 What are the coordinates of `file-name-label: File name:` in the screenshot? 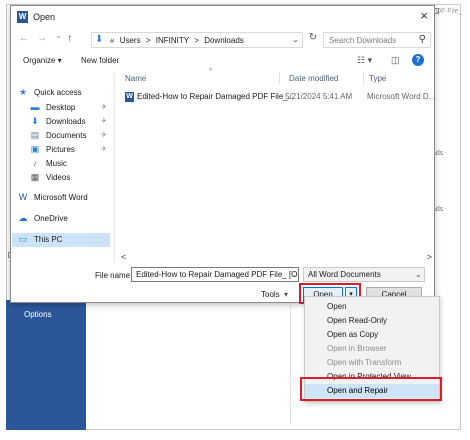 It's located at (114, 275).